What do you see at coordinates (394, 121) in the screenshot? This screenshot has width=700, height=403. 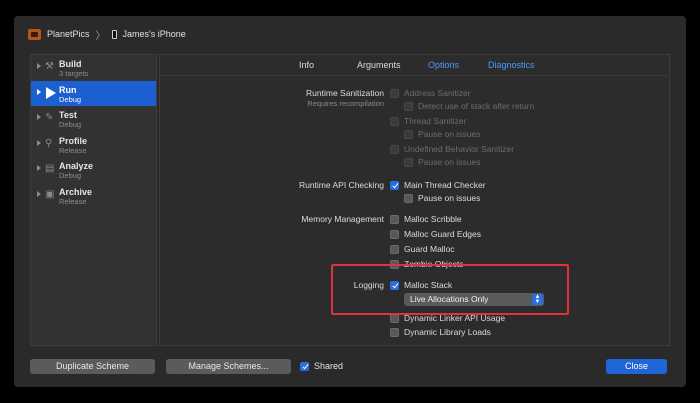 I see `thread-sanitizer-checkbox` at bounding box center [394, 121].